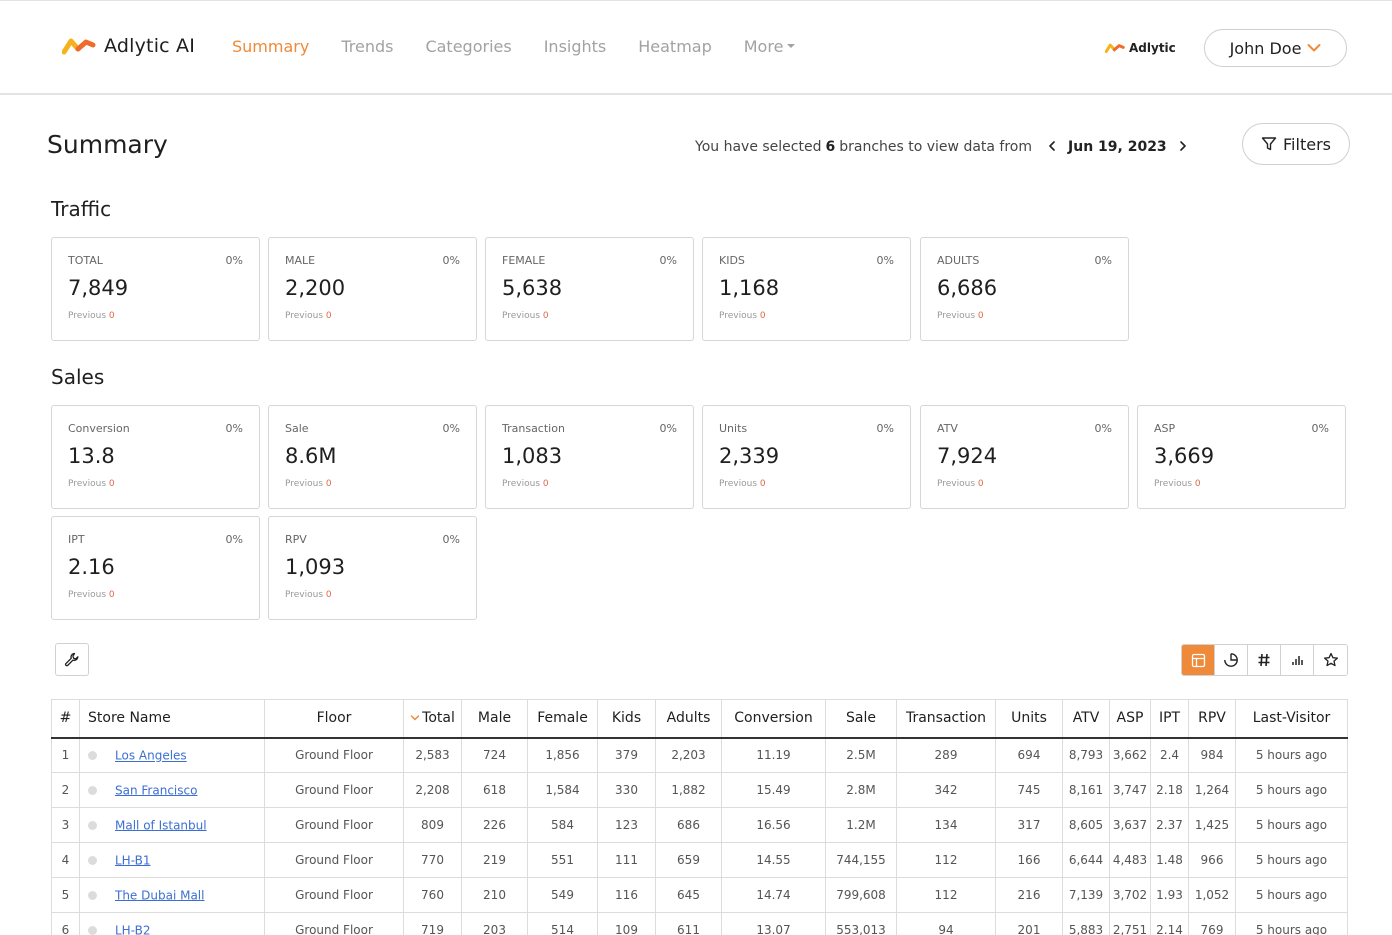  I want to click on nav-trends: Trends, so click(367, 46).